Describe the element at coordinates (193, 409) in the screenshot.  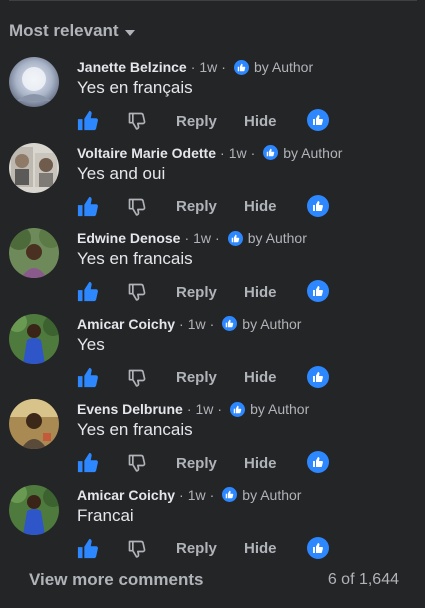
I see `comment-meta: Evens Delbrune · 1w · by Author` at that location.